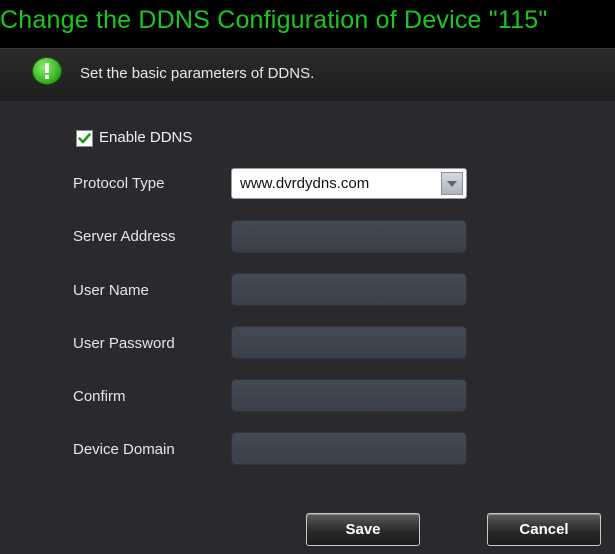 This screenshot has width=615, height=554. What do you see at coordinates (349, 342) in the screenshot?
I see `user-password-input` at bounding box center [349, 342].